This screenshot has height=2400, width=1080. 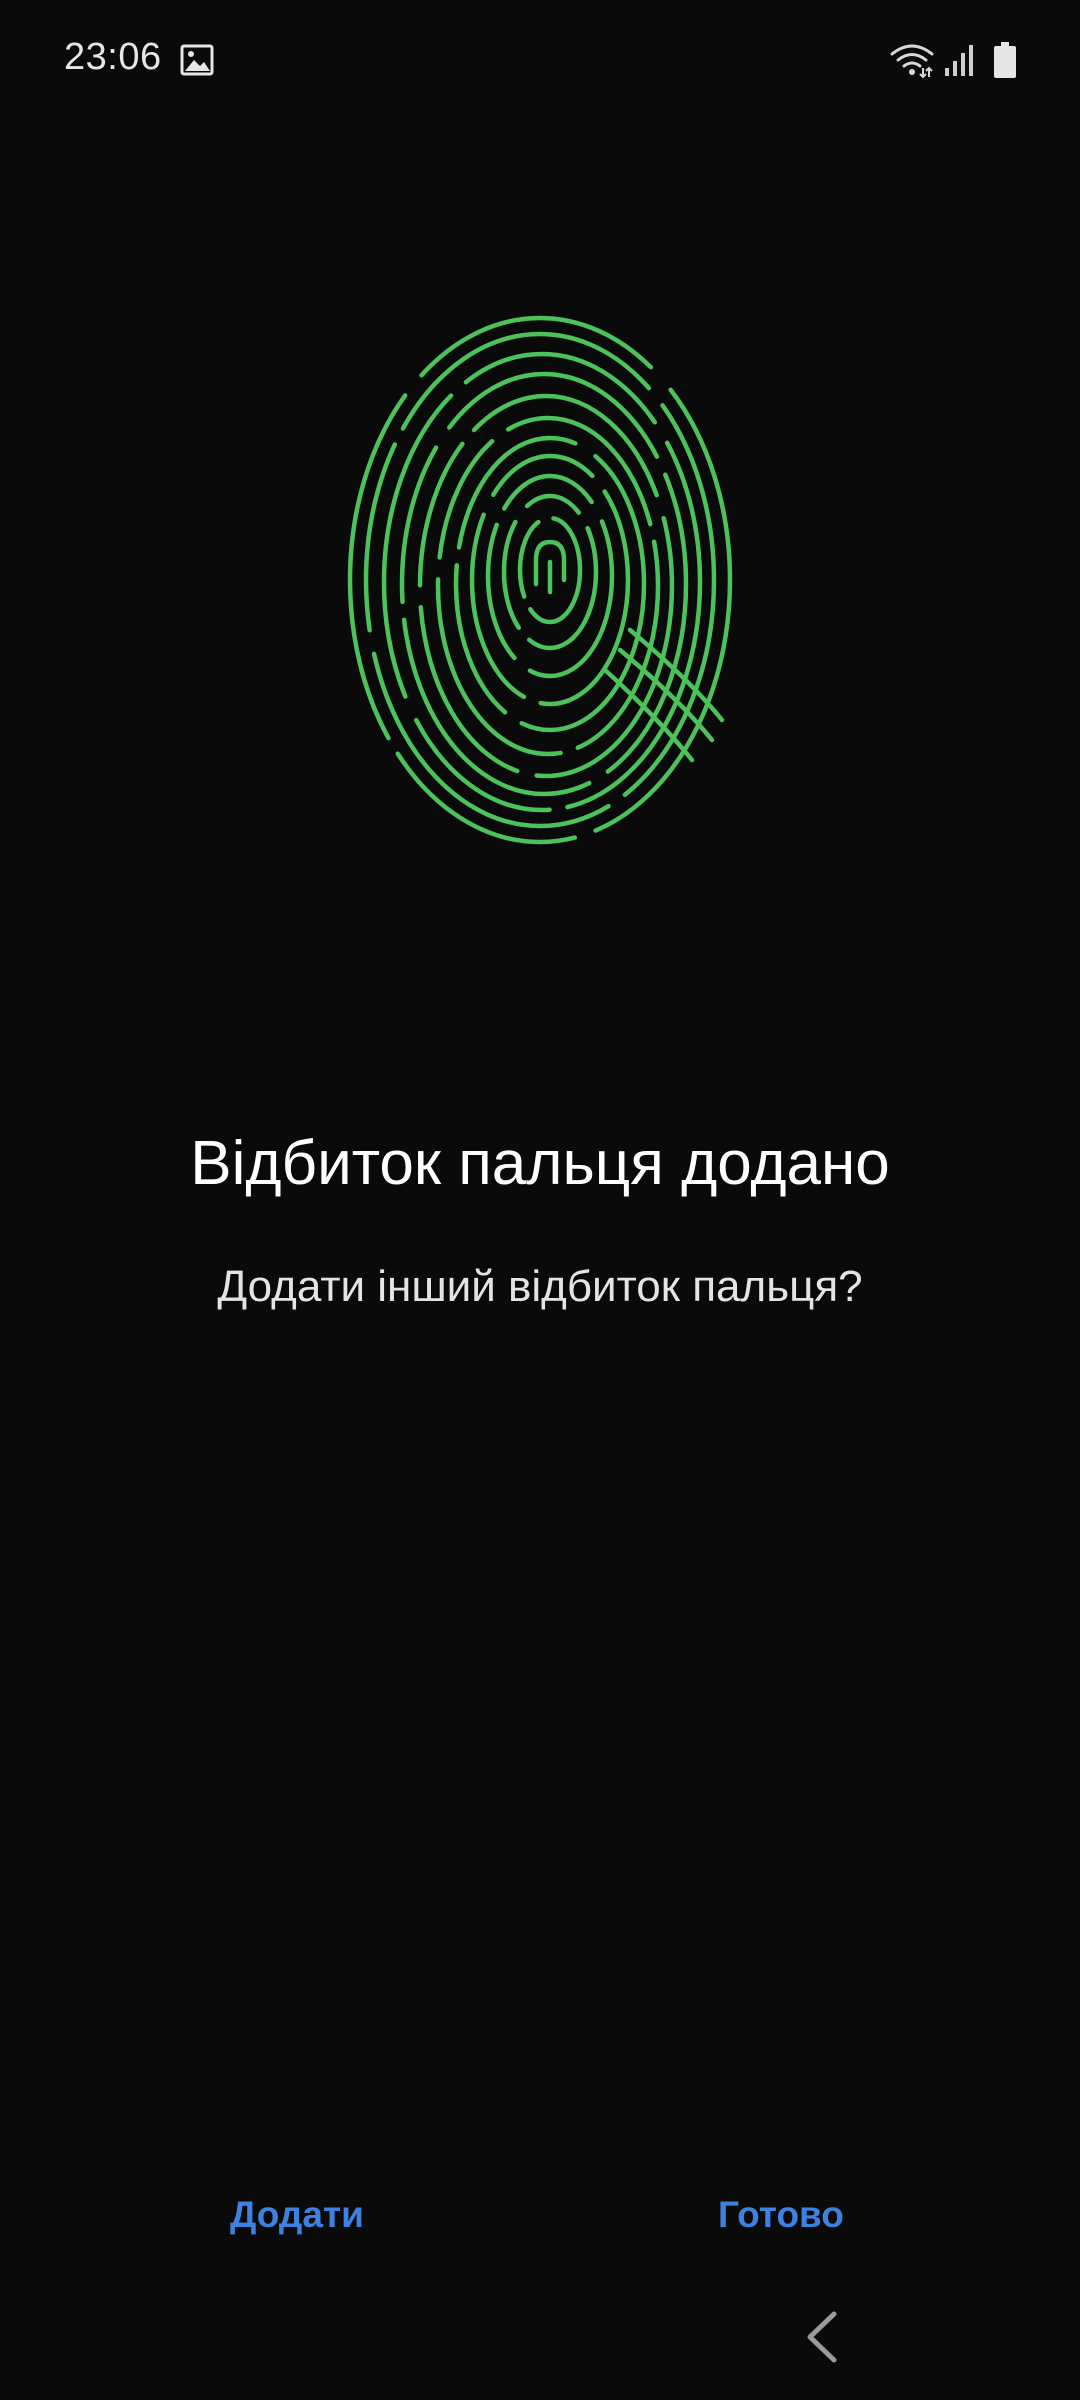 What do you see at coordinates (540, 62) in the screenshot?
I see `status-bar: 23:06` at bounding box center [540, 62].